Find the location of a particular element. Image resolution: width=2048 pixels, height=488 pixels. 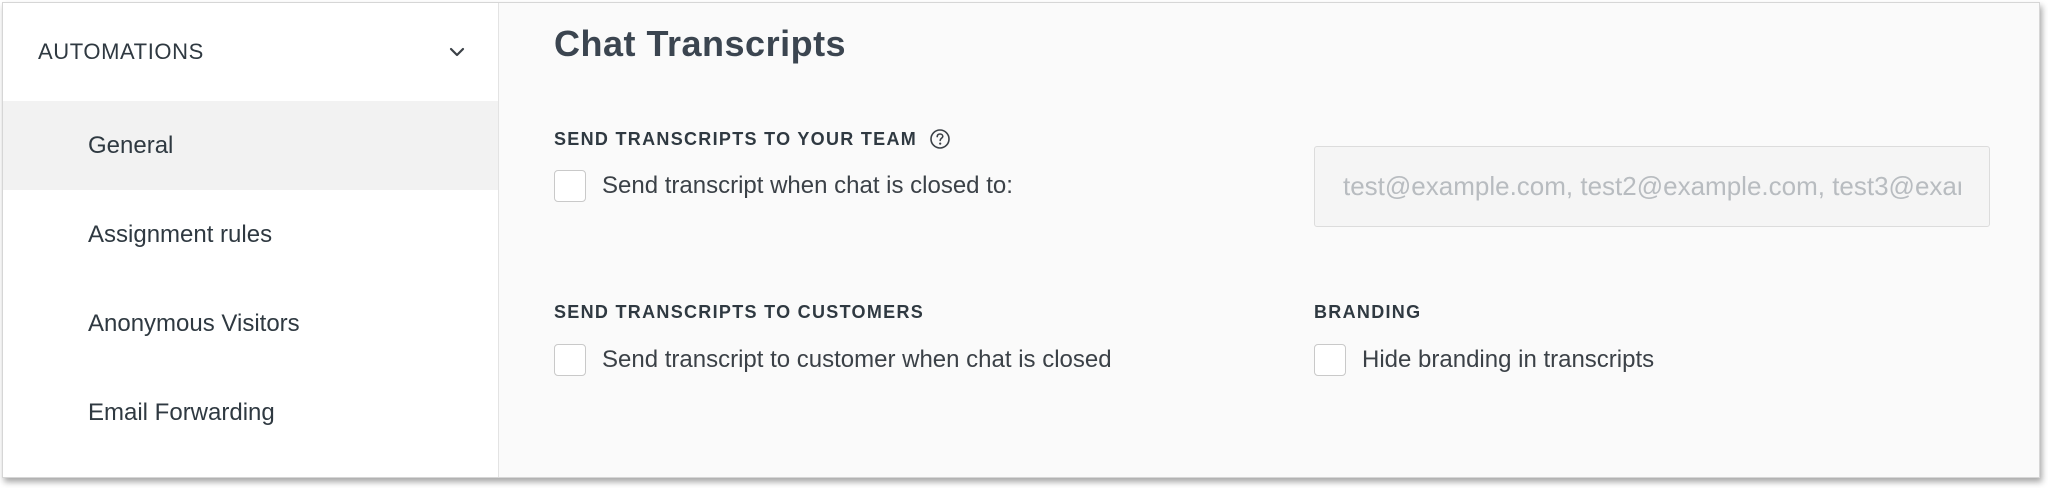

customer-transcript-checkbox is located at coordinates (570, 360).